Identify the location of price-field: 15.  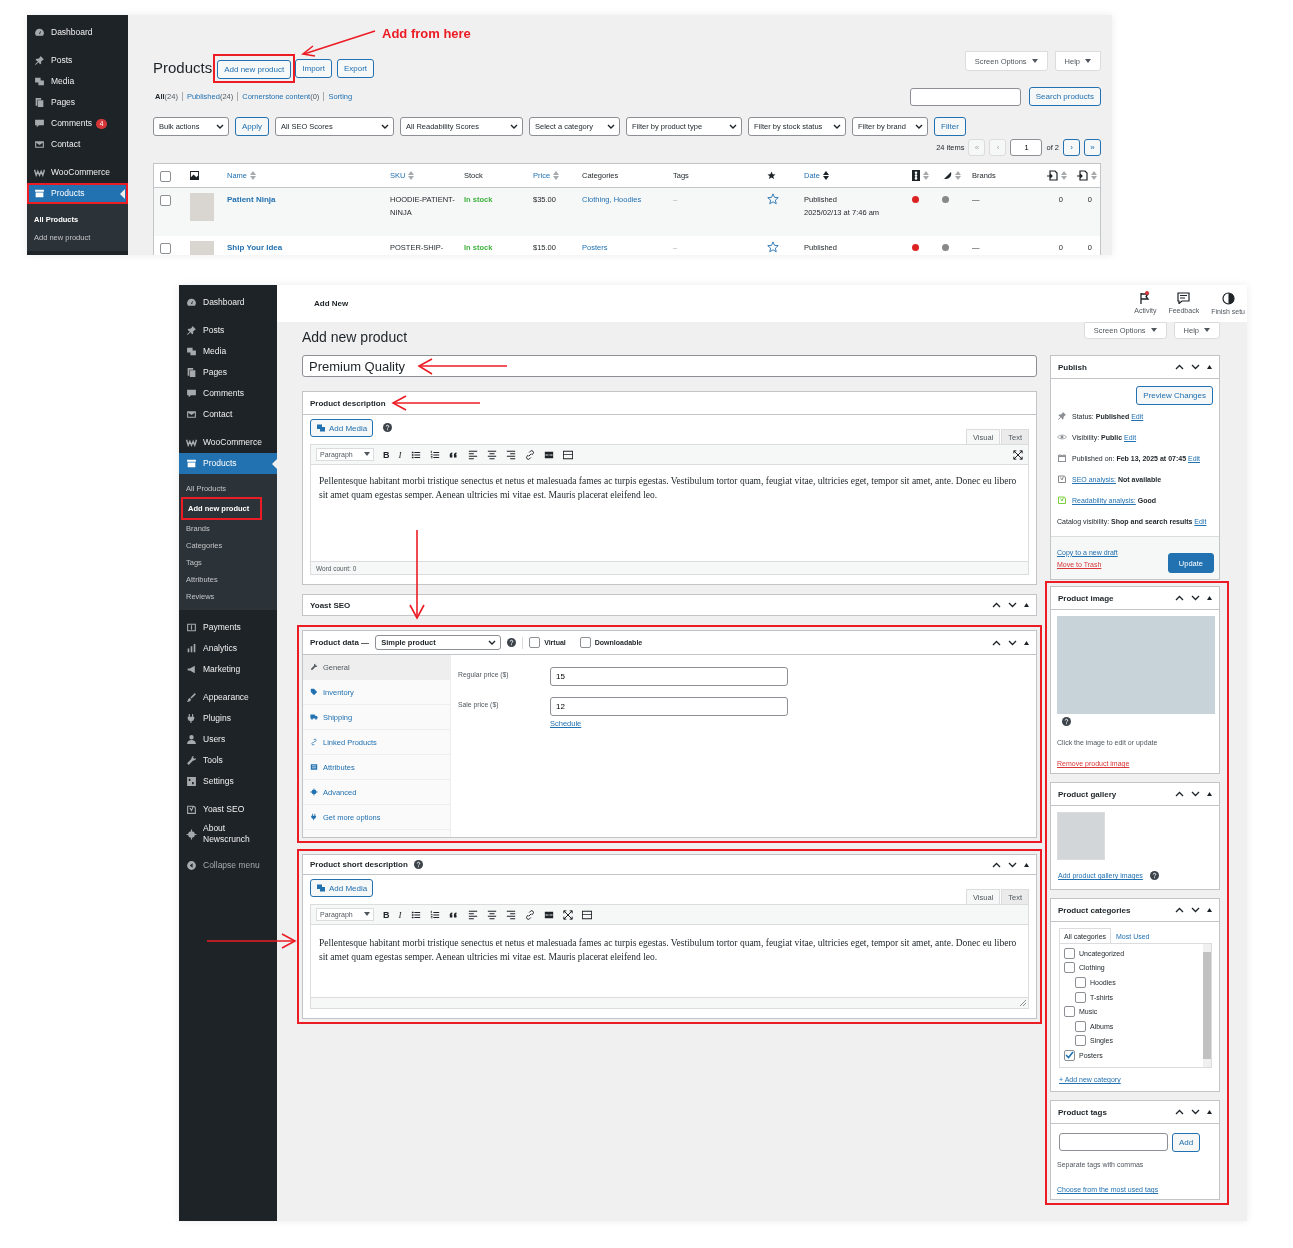
(669, 676).